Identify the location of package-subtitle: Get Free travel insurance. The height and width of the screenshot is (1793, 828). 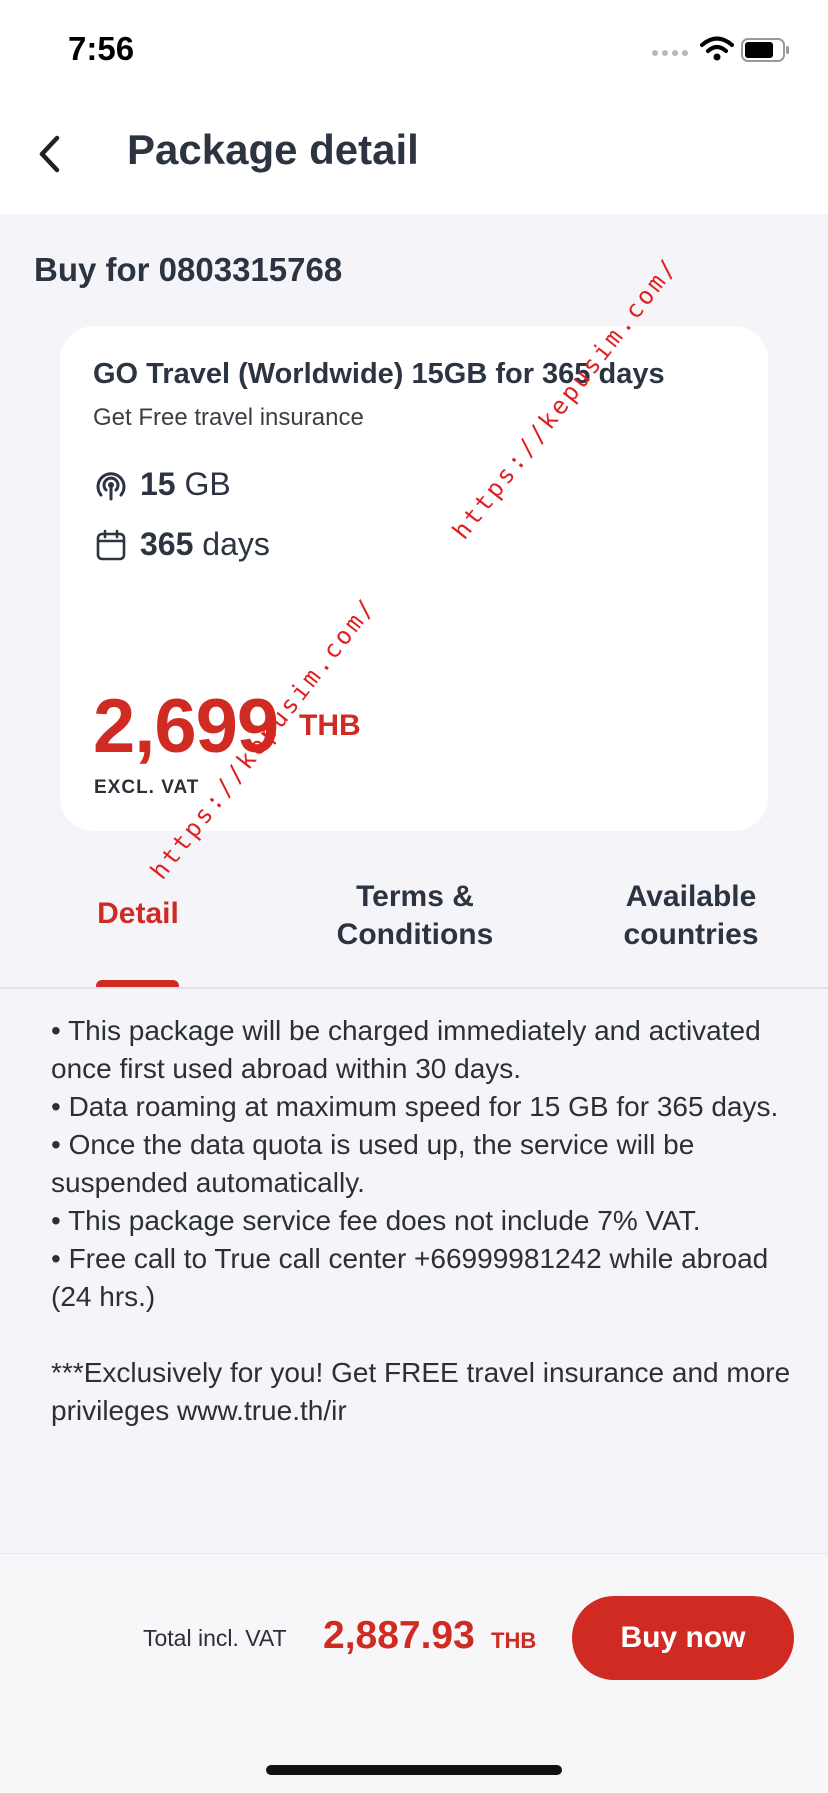
(228, 417).